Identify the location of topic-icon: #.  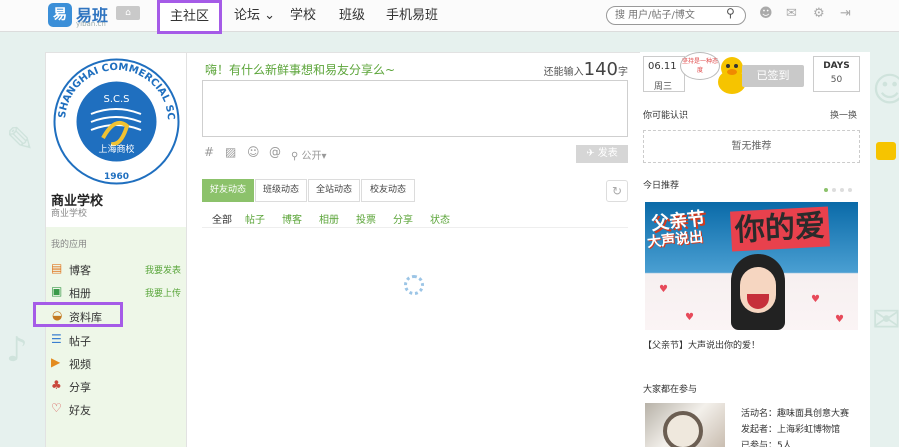
(209, 152).